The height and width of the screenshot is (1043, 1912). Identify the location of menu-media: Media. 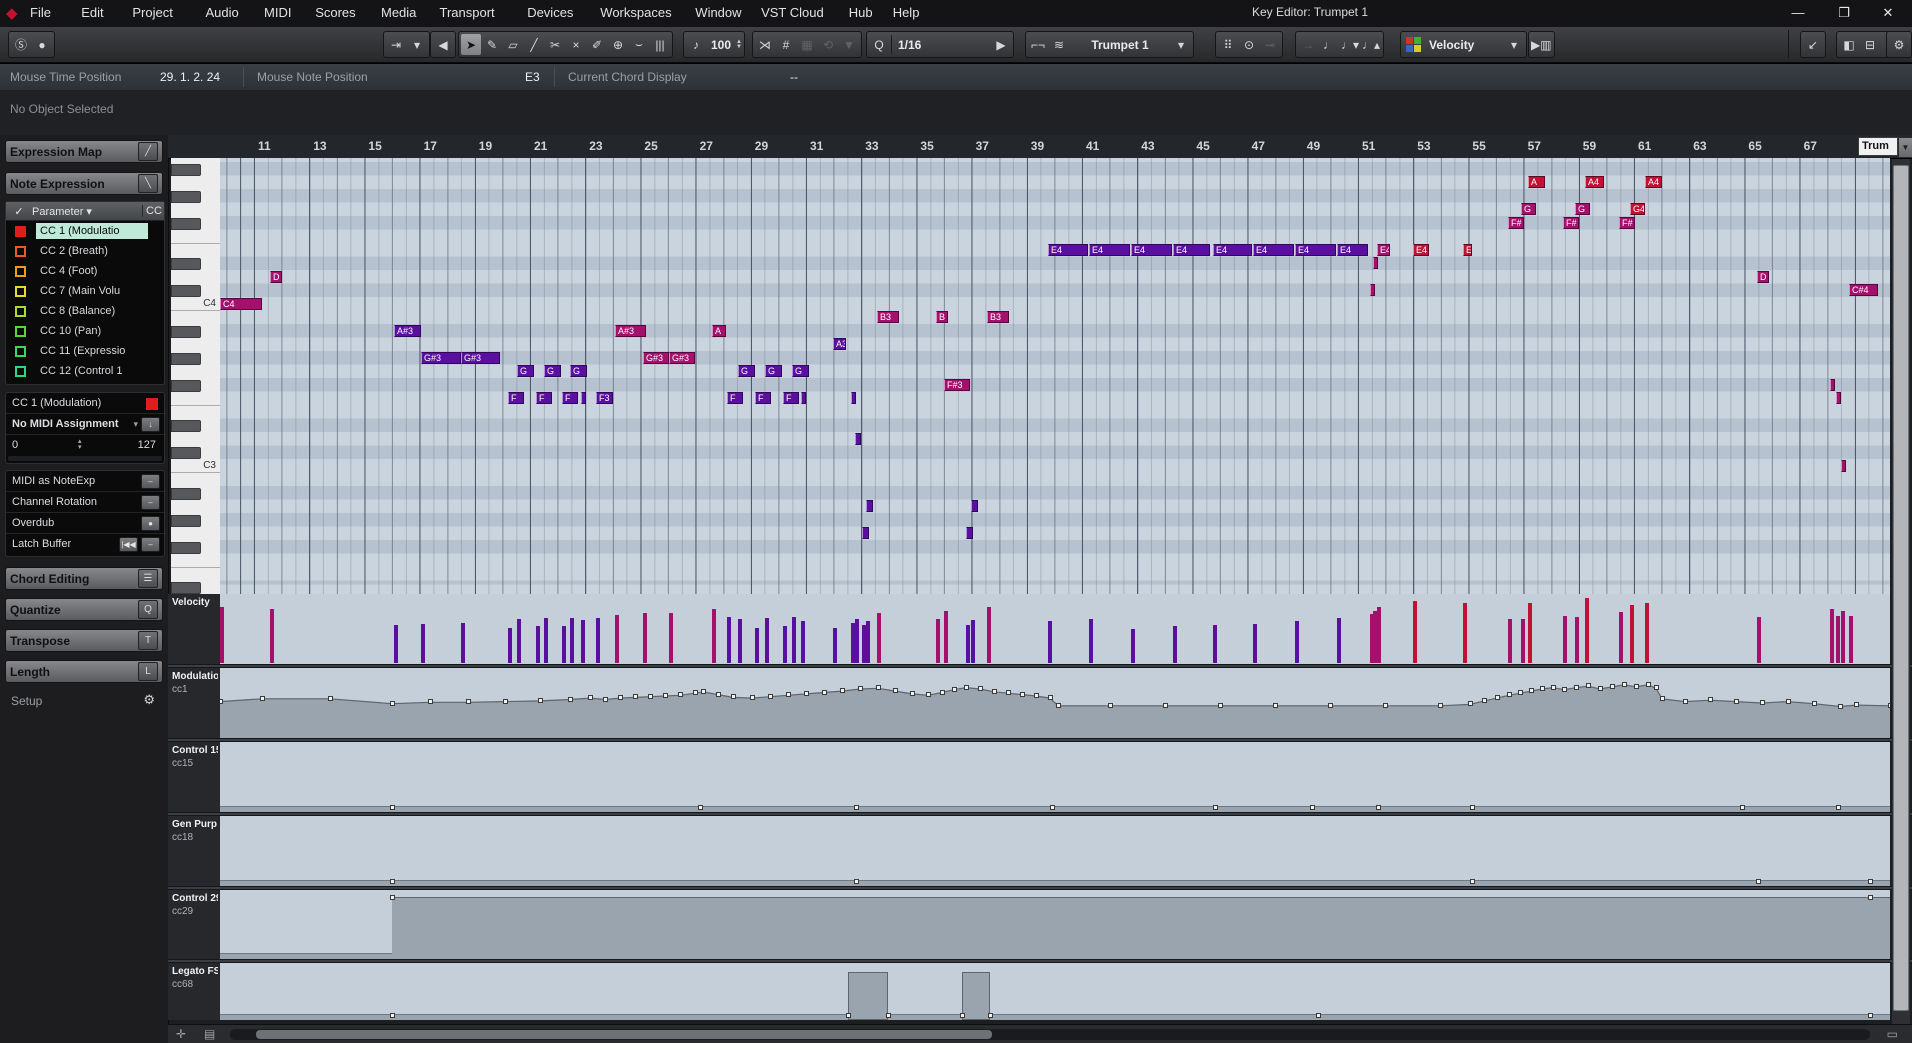
(398, 12).